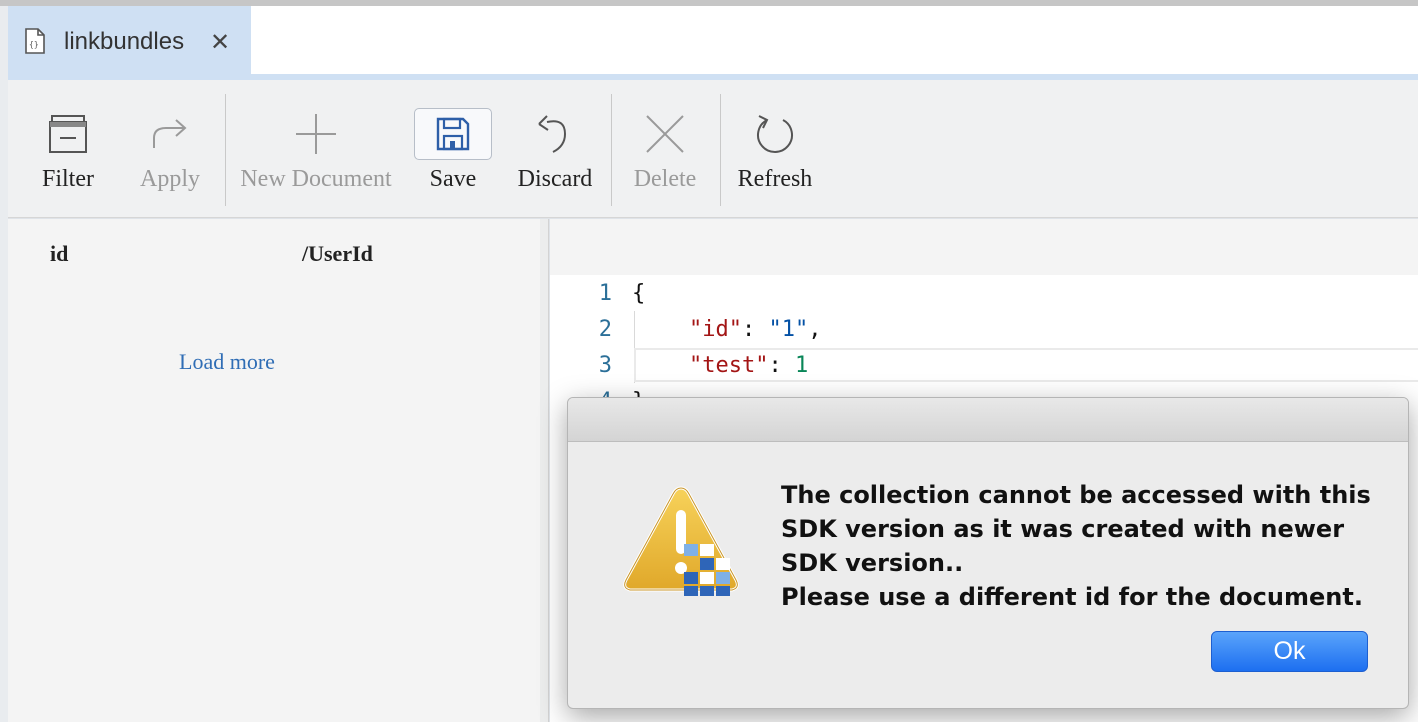  What do you see at coordinates (316, 134) in the screenshot?
I see `plus-icon` at bounding box center [316, 134].